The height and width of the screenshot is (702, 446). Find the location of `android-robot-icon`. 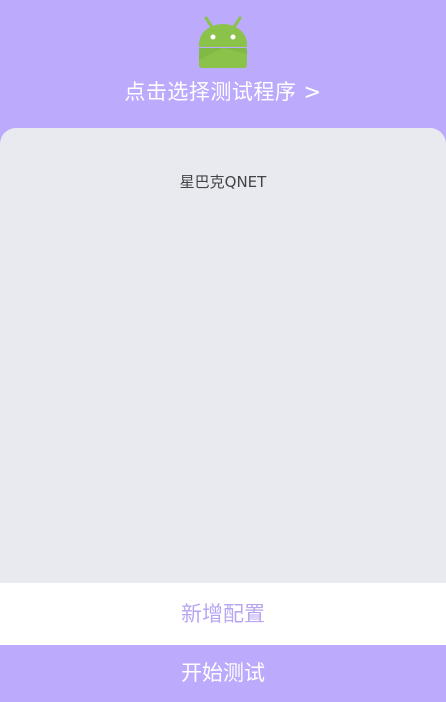

android-robot-icon is located at coordinates (223, 42).